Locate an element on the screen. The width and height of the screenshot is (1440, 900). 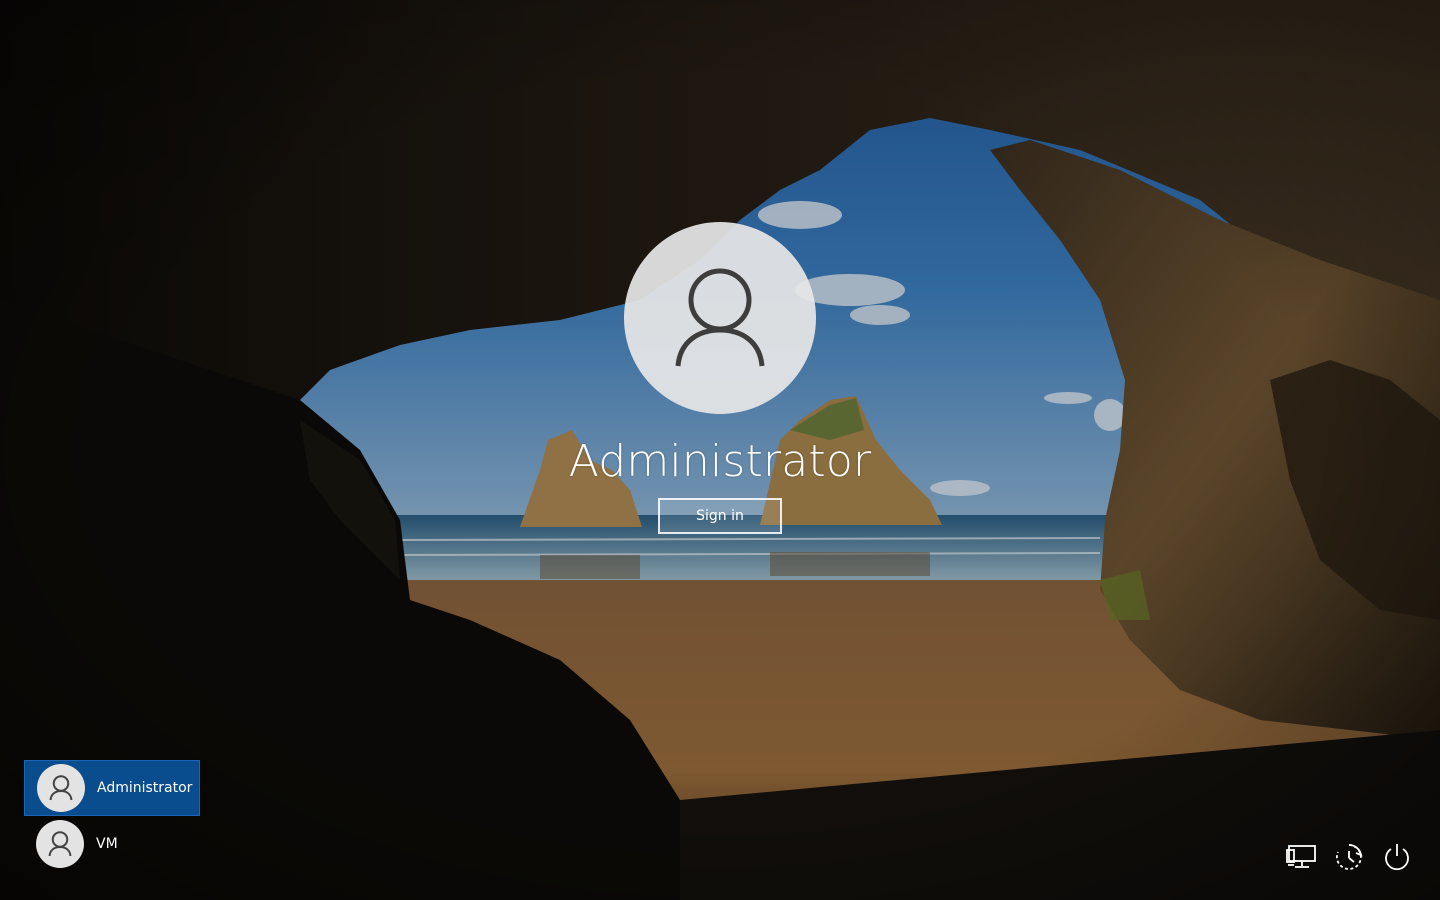
user-switcher-list: Administrator VM is located at coordinates (112, 816).